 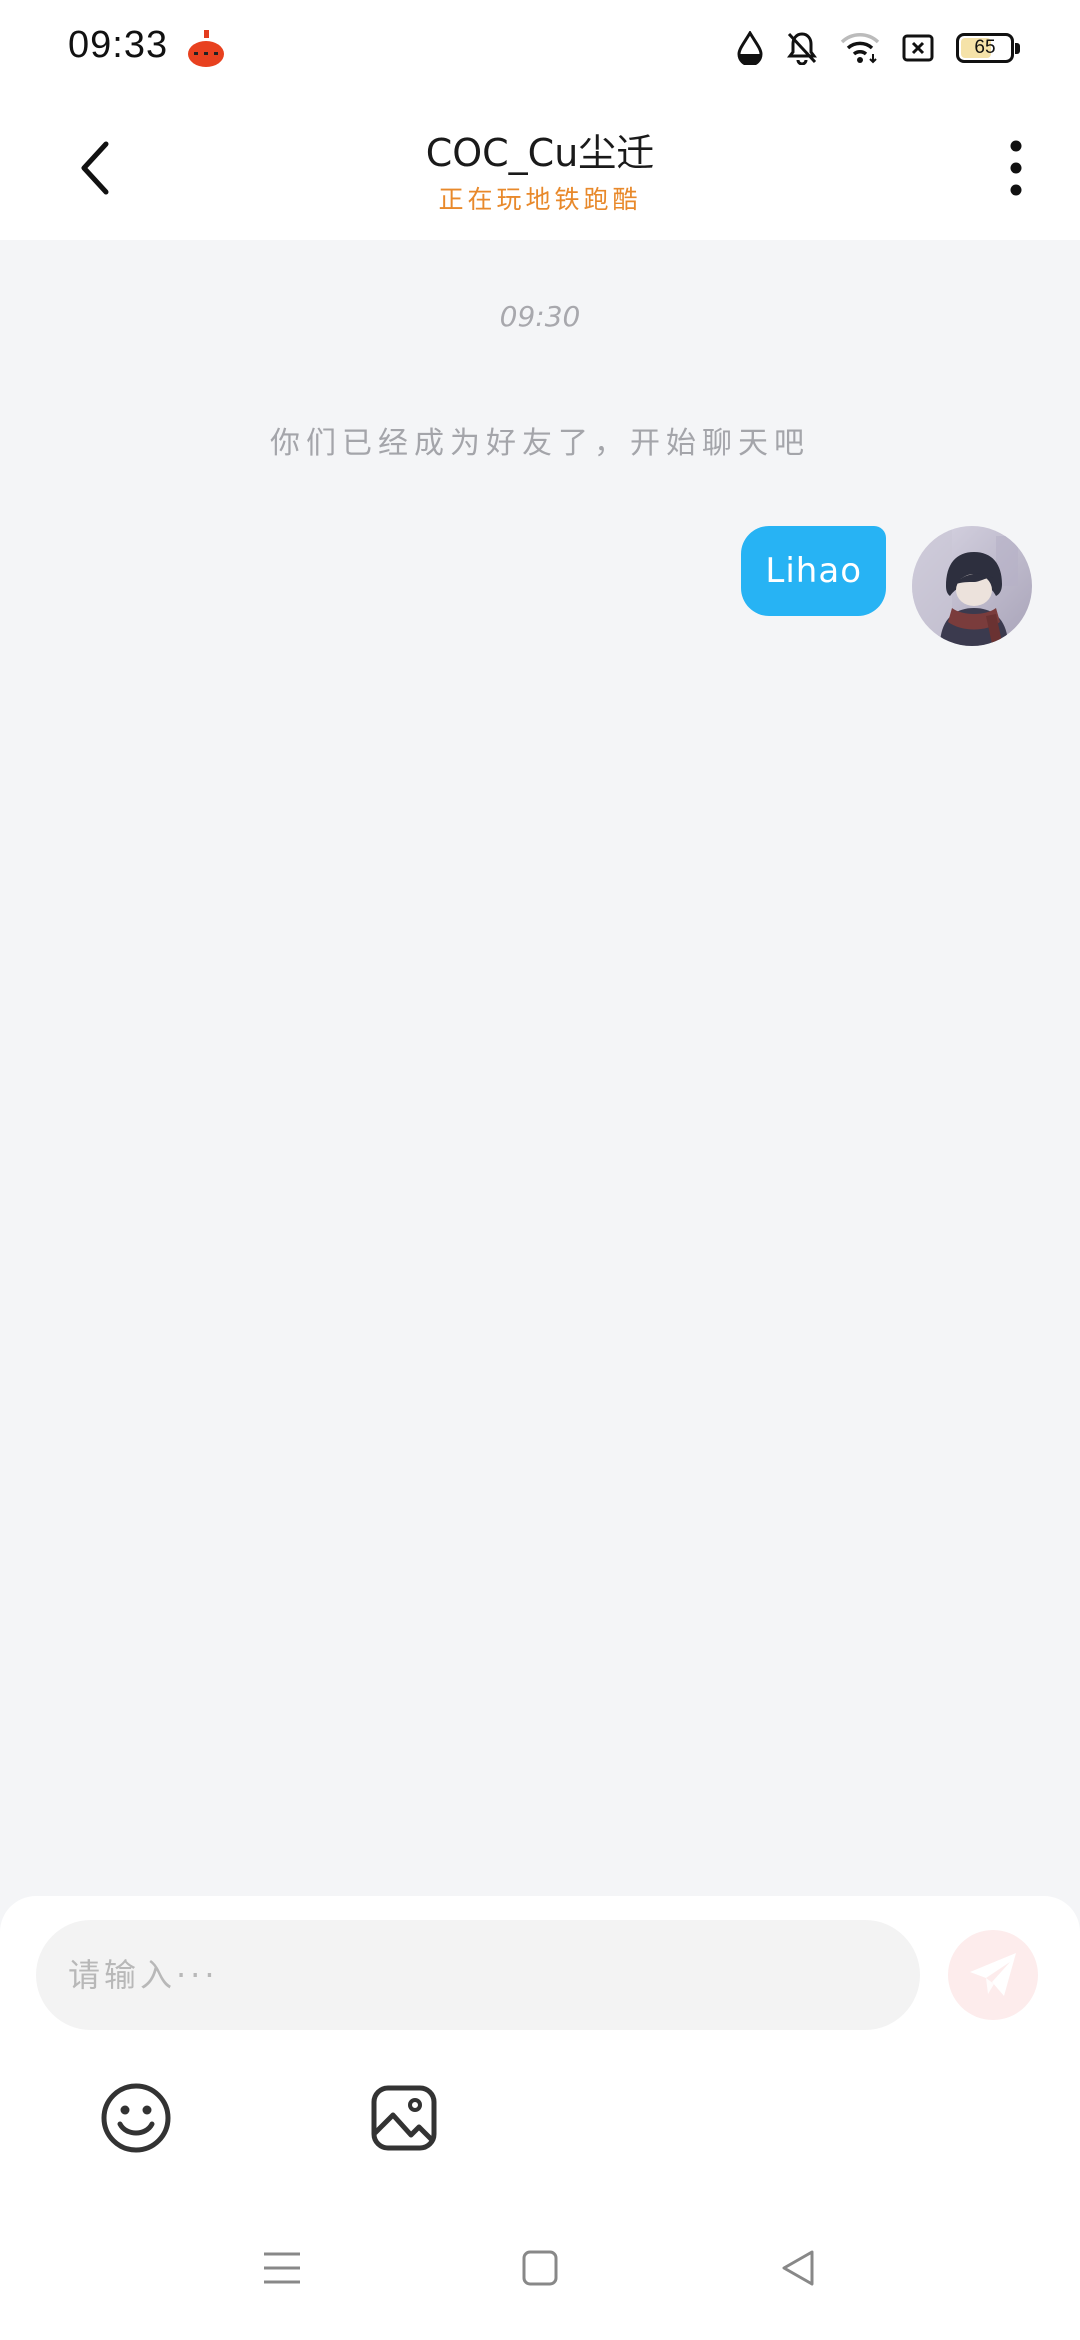 I want to click on status-time: 09:33, so click(x=118, y=45).